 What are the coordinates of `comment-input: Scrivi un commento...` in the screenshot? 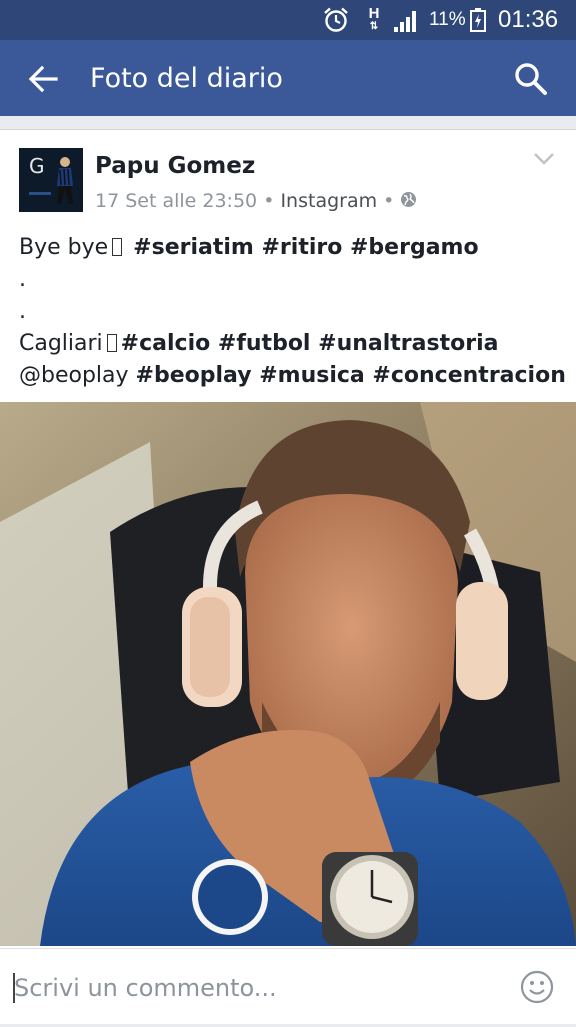 It's located at (145, 988).